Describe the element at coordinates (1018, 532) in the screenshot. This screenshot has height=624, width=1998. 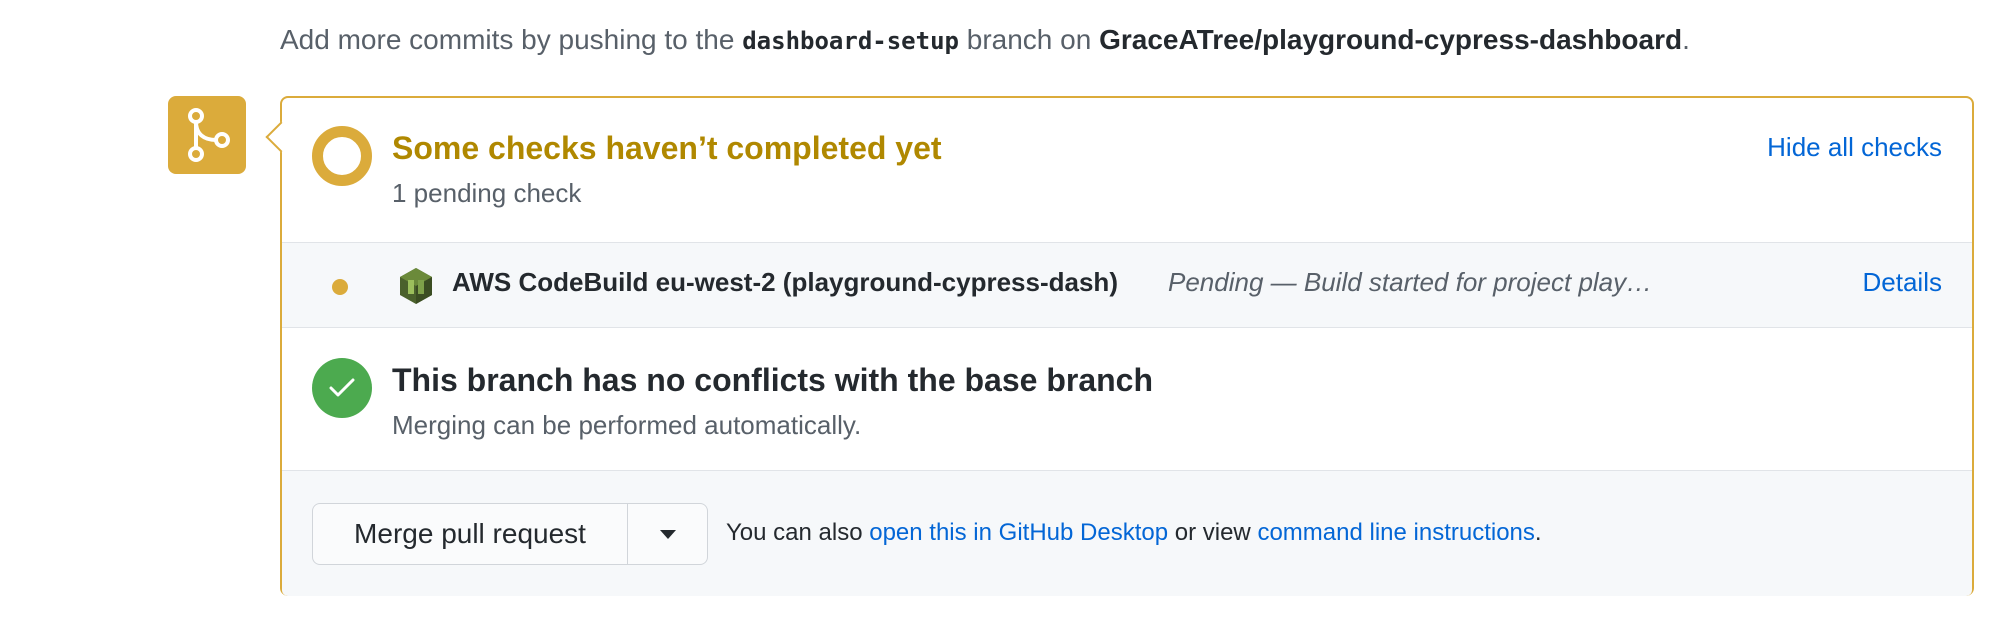
I see `github-desktop-link: open this in GitHub Desktop` at that location.